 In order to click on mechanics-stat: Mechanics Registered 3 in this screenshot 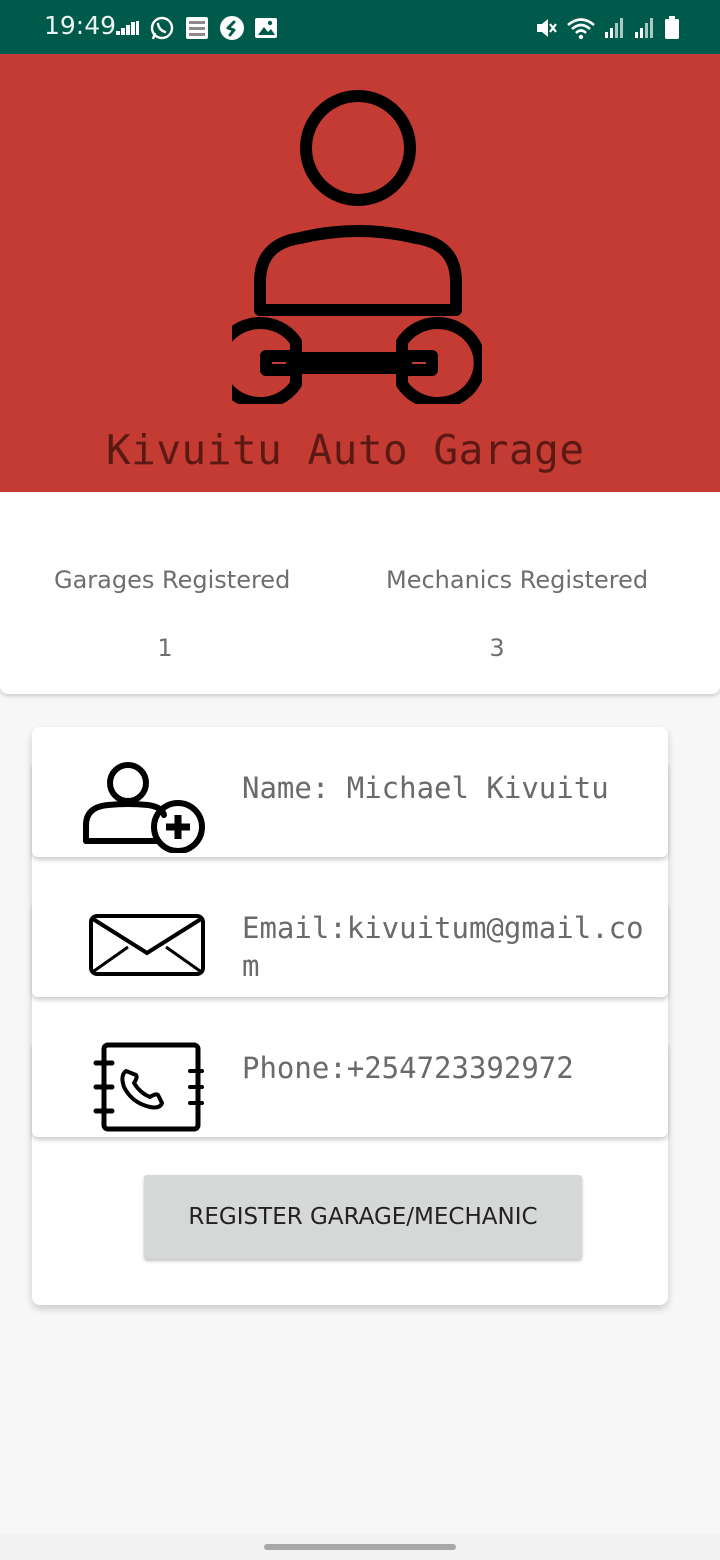, I will do `click(517, 614)`.